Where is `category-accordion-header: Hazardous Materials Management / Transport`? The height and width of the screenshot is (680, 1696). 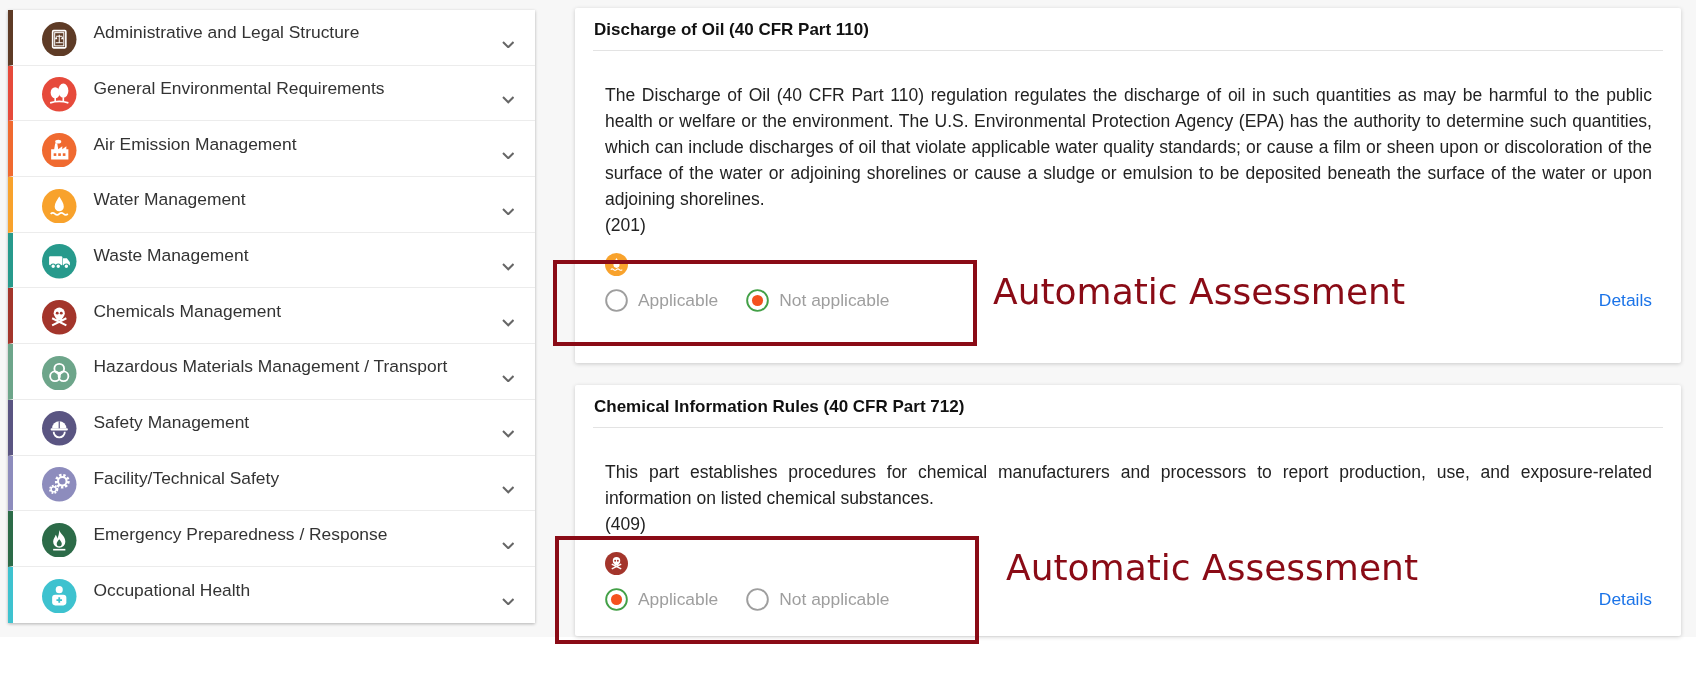 category-accordion-header: Hazardous Materials Management / Transport is located at coordinates (271, 372).